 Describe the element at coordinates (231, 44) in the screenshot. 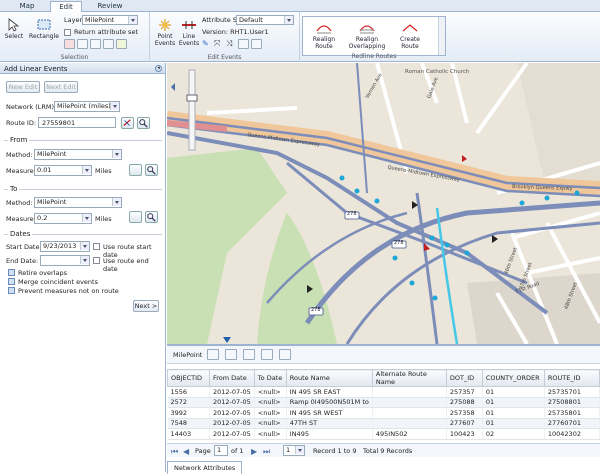

I see `split-icon: ⤨` at that location.